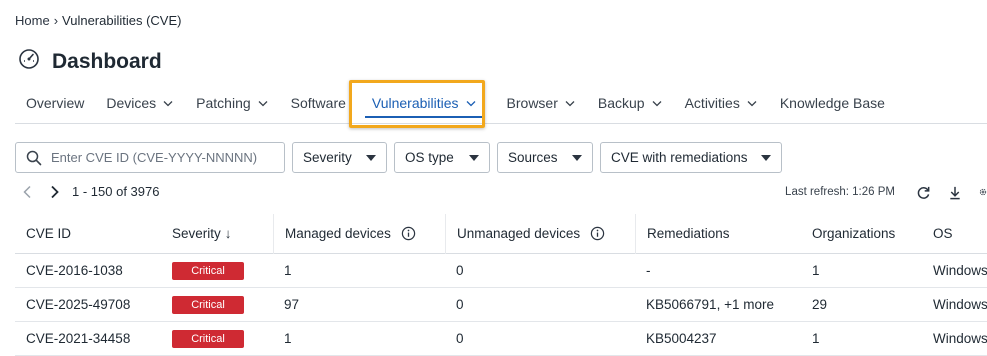 The height and width of the screenshot is (356, 987). I want to click on header-label: Severity, so click(196, 233).